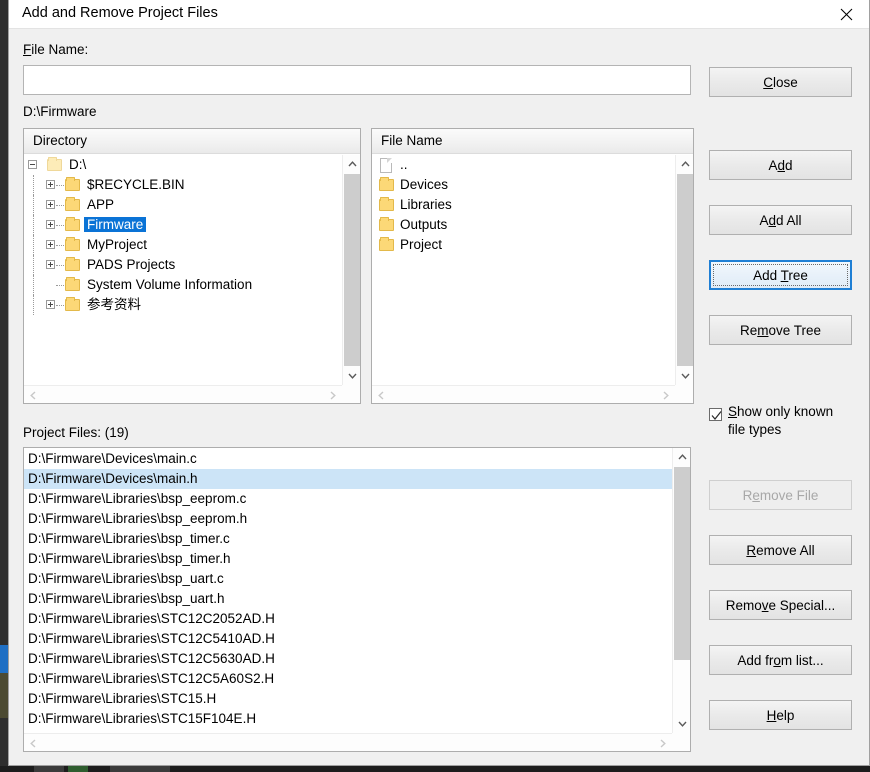  Describe the element at coordinates (192, 141) in the screenshot. I see `directory-panel-header: Directory` at that location.